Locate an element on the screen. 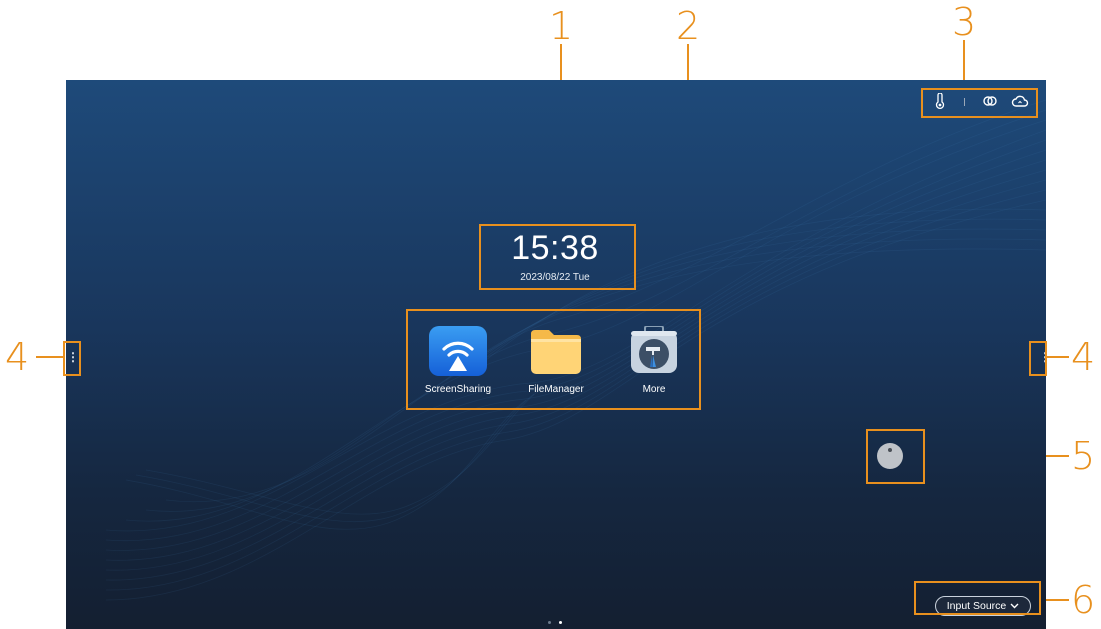  callout-4-left: 4 is located at coordinates (17, 357).